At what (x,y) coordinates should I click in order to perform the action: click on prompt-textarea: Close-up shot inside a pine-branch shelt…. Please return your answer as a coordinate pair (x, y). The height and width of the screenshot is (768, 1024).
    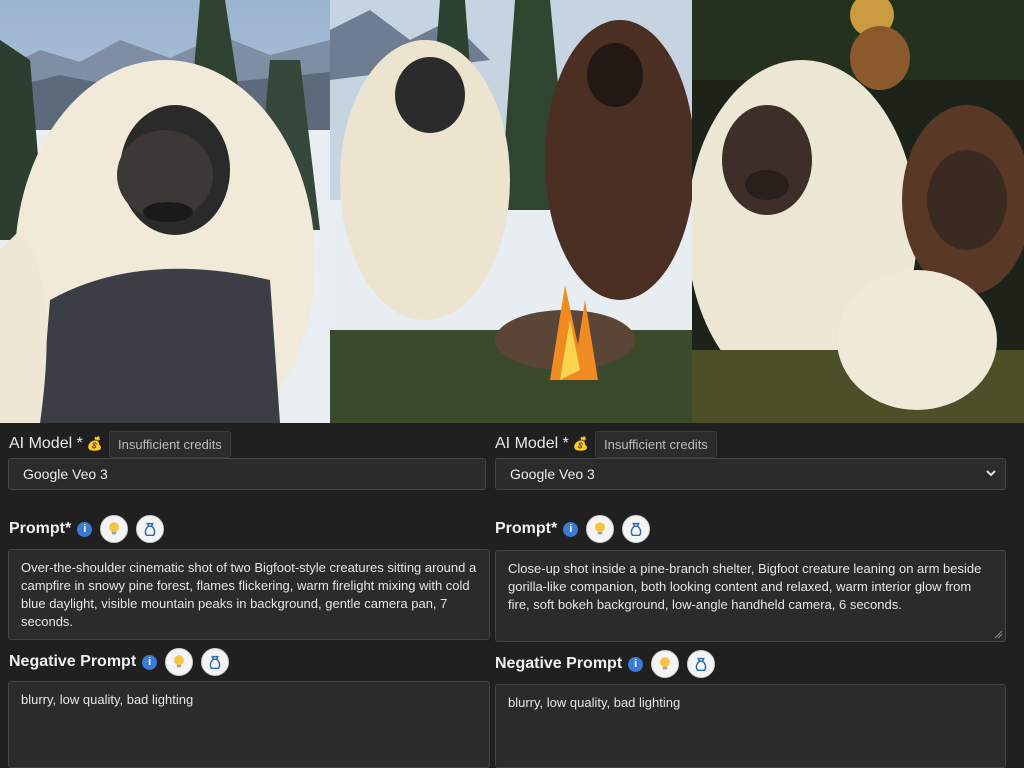
    Looking at the image, I should click on (750, 596).